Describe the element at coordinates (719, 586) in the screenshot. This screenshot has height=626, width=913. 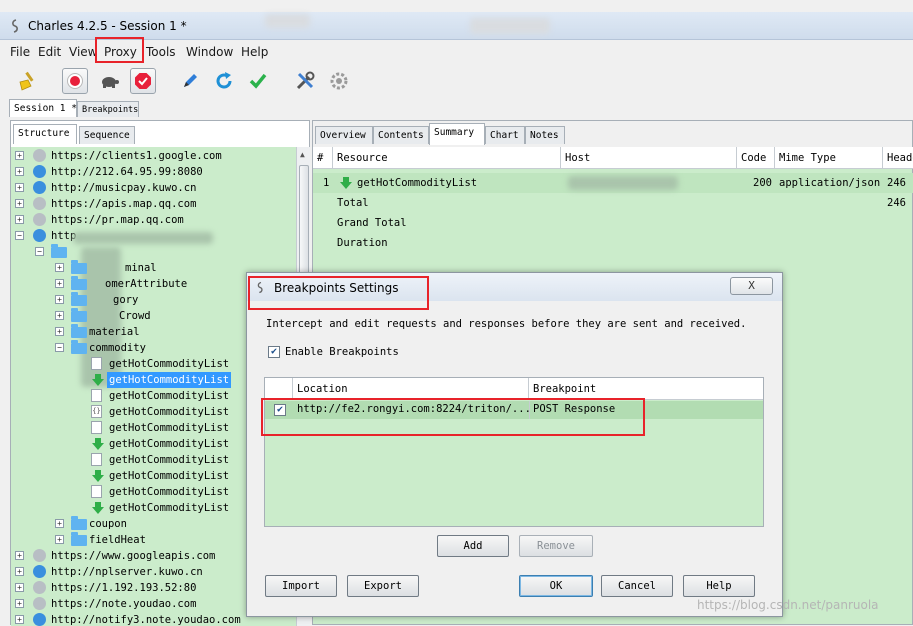
I see `help-button: Help` at that location.